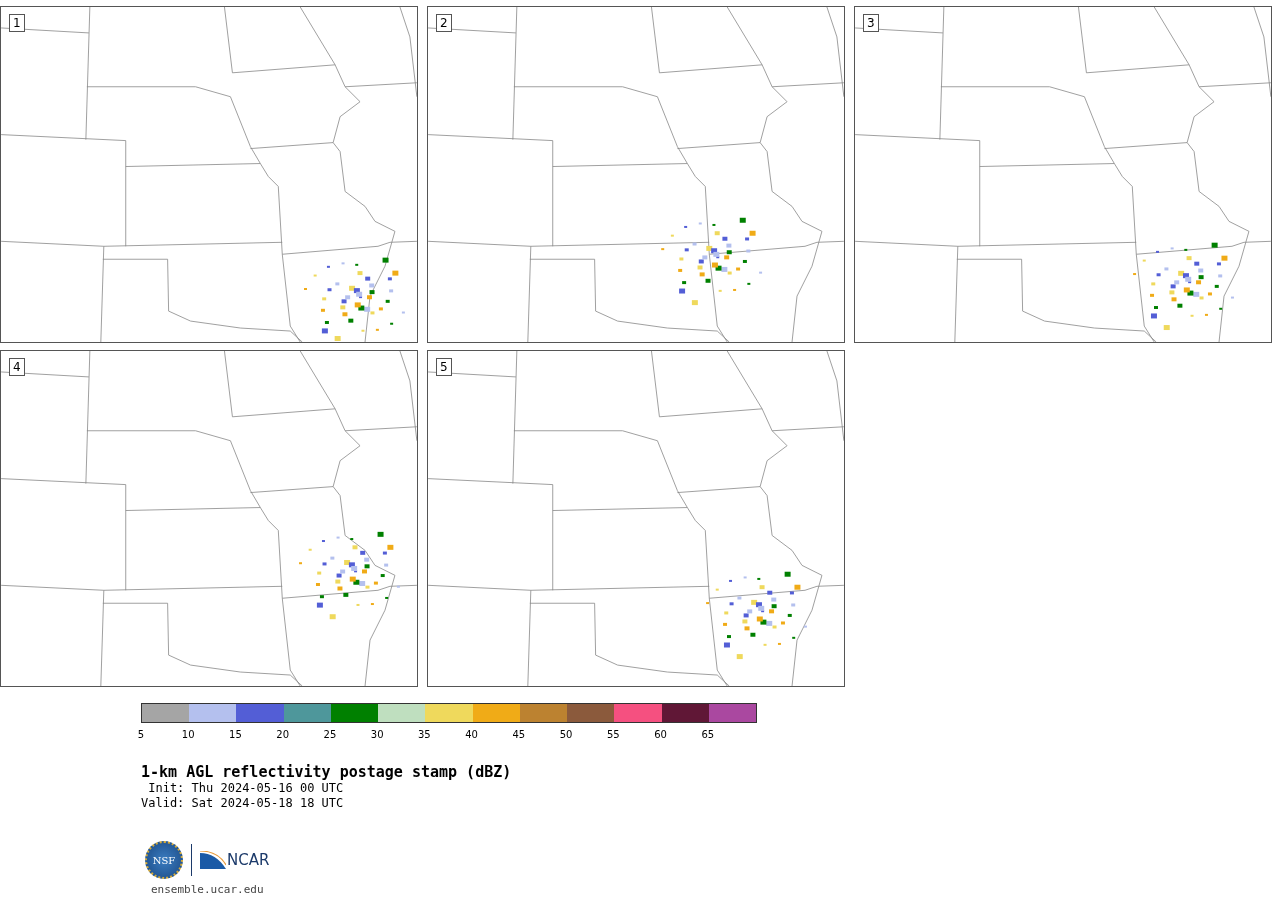  Describe the element at coordinates (17, 23) in the screenshot. I see `panel-number: 1` at that location.